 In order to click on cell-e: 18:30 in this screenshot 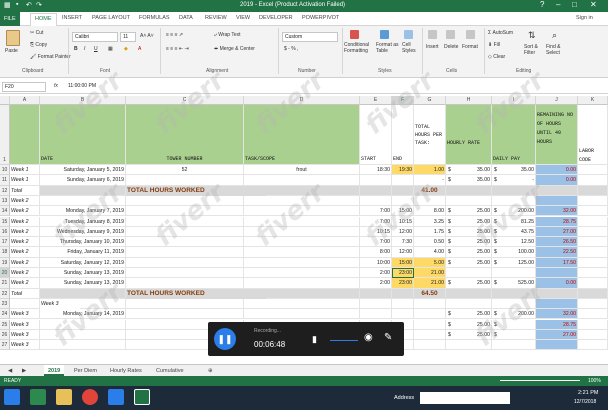, I will do `click(376, 170)`.